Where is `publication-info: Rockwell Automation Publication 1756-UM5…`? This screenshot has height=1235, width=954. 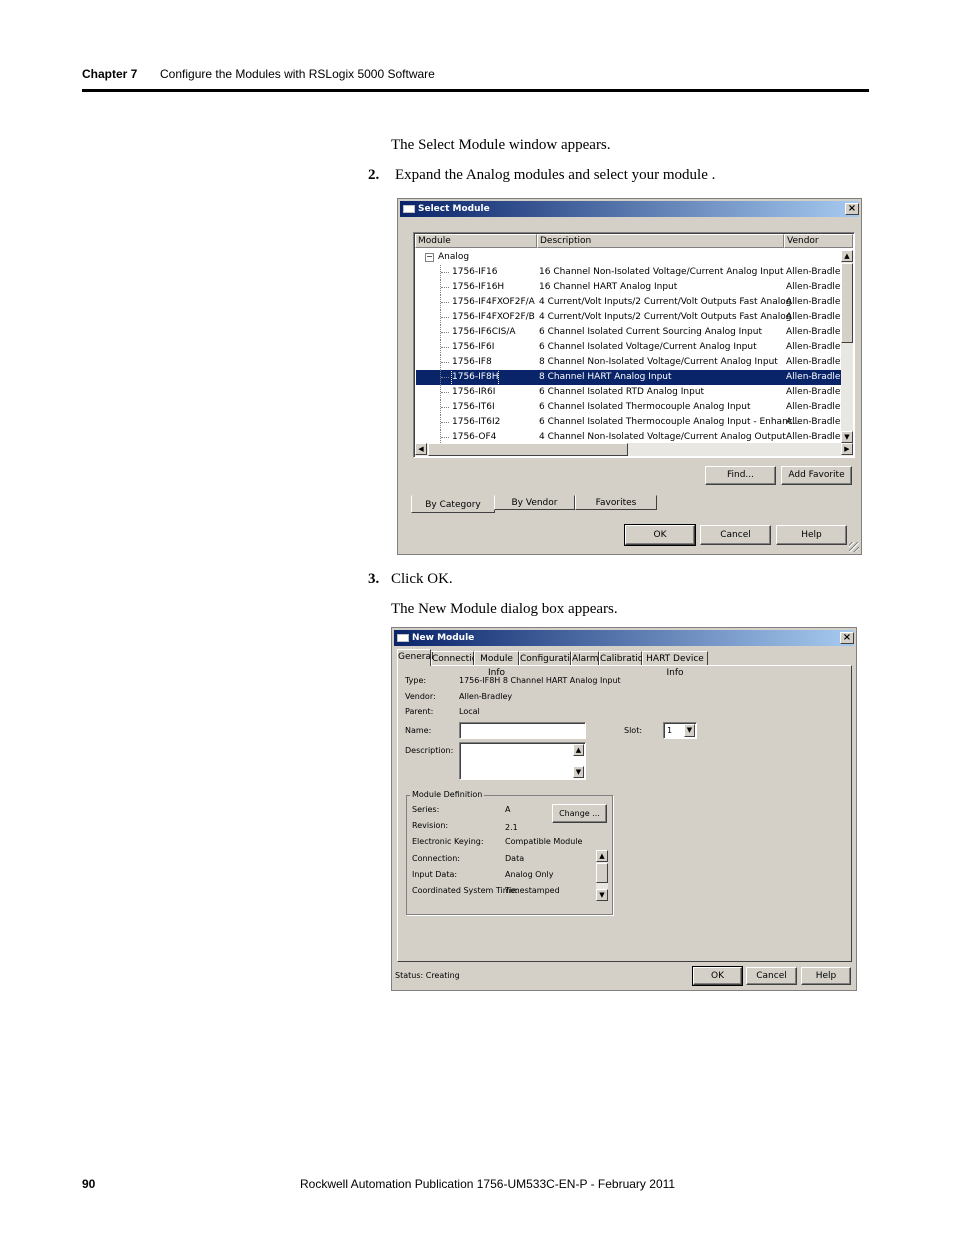
publication-info: Rockwell Automation Publication 1756-UM5… is located at coordinates (488, 1184).